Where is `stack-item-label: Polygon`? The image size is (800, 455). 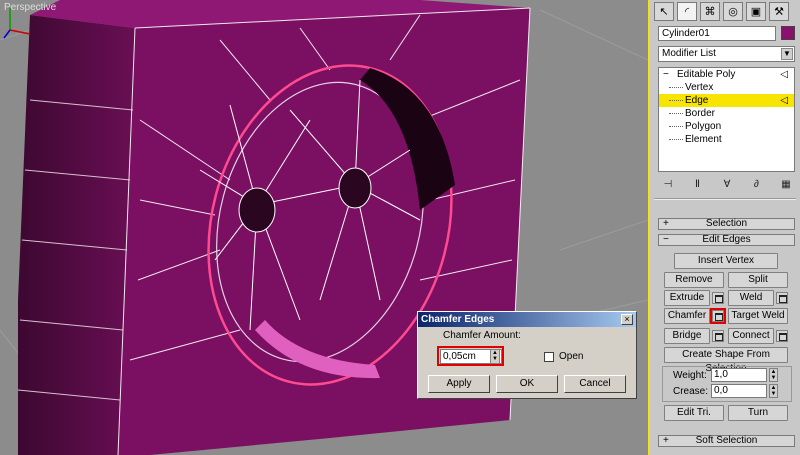
stack-item-label: Polygon is located at coordinates (703, 126).